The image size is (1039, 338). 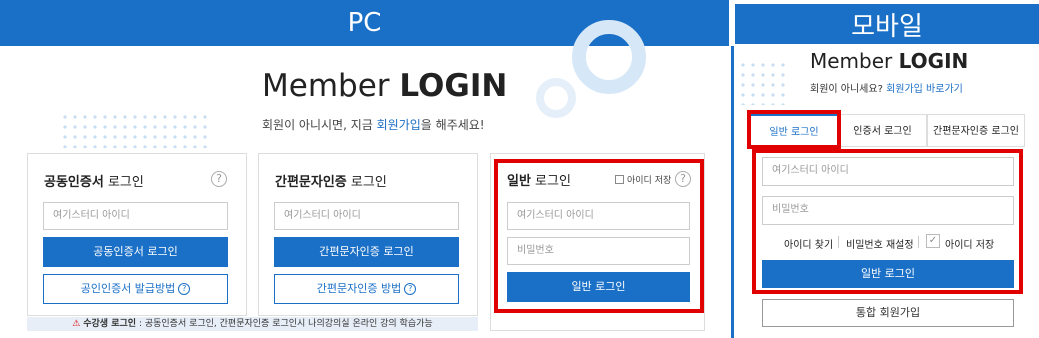 What do you see at coordinates (135, 216) in the screenshot?
I see `cert-id-input: 여기스터디 아이디` at bounding box center [135, 216].